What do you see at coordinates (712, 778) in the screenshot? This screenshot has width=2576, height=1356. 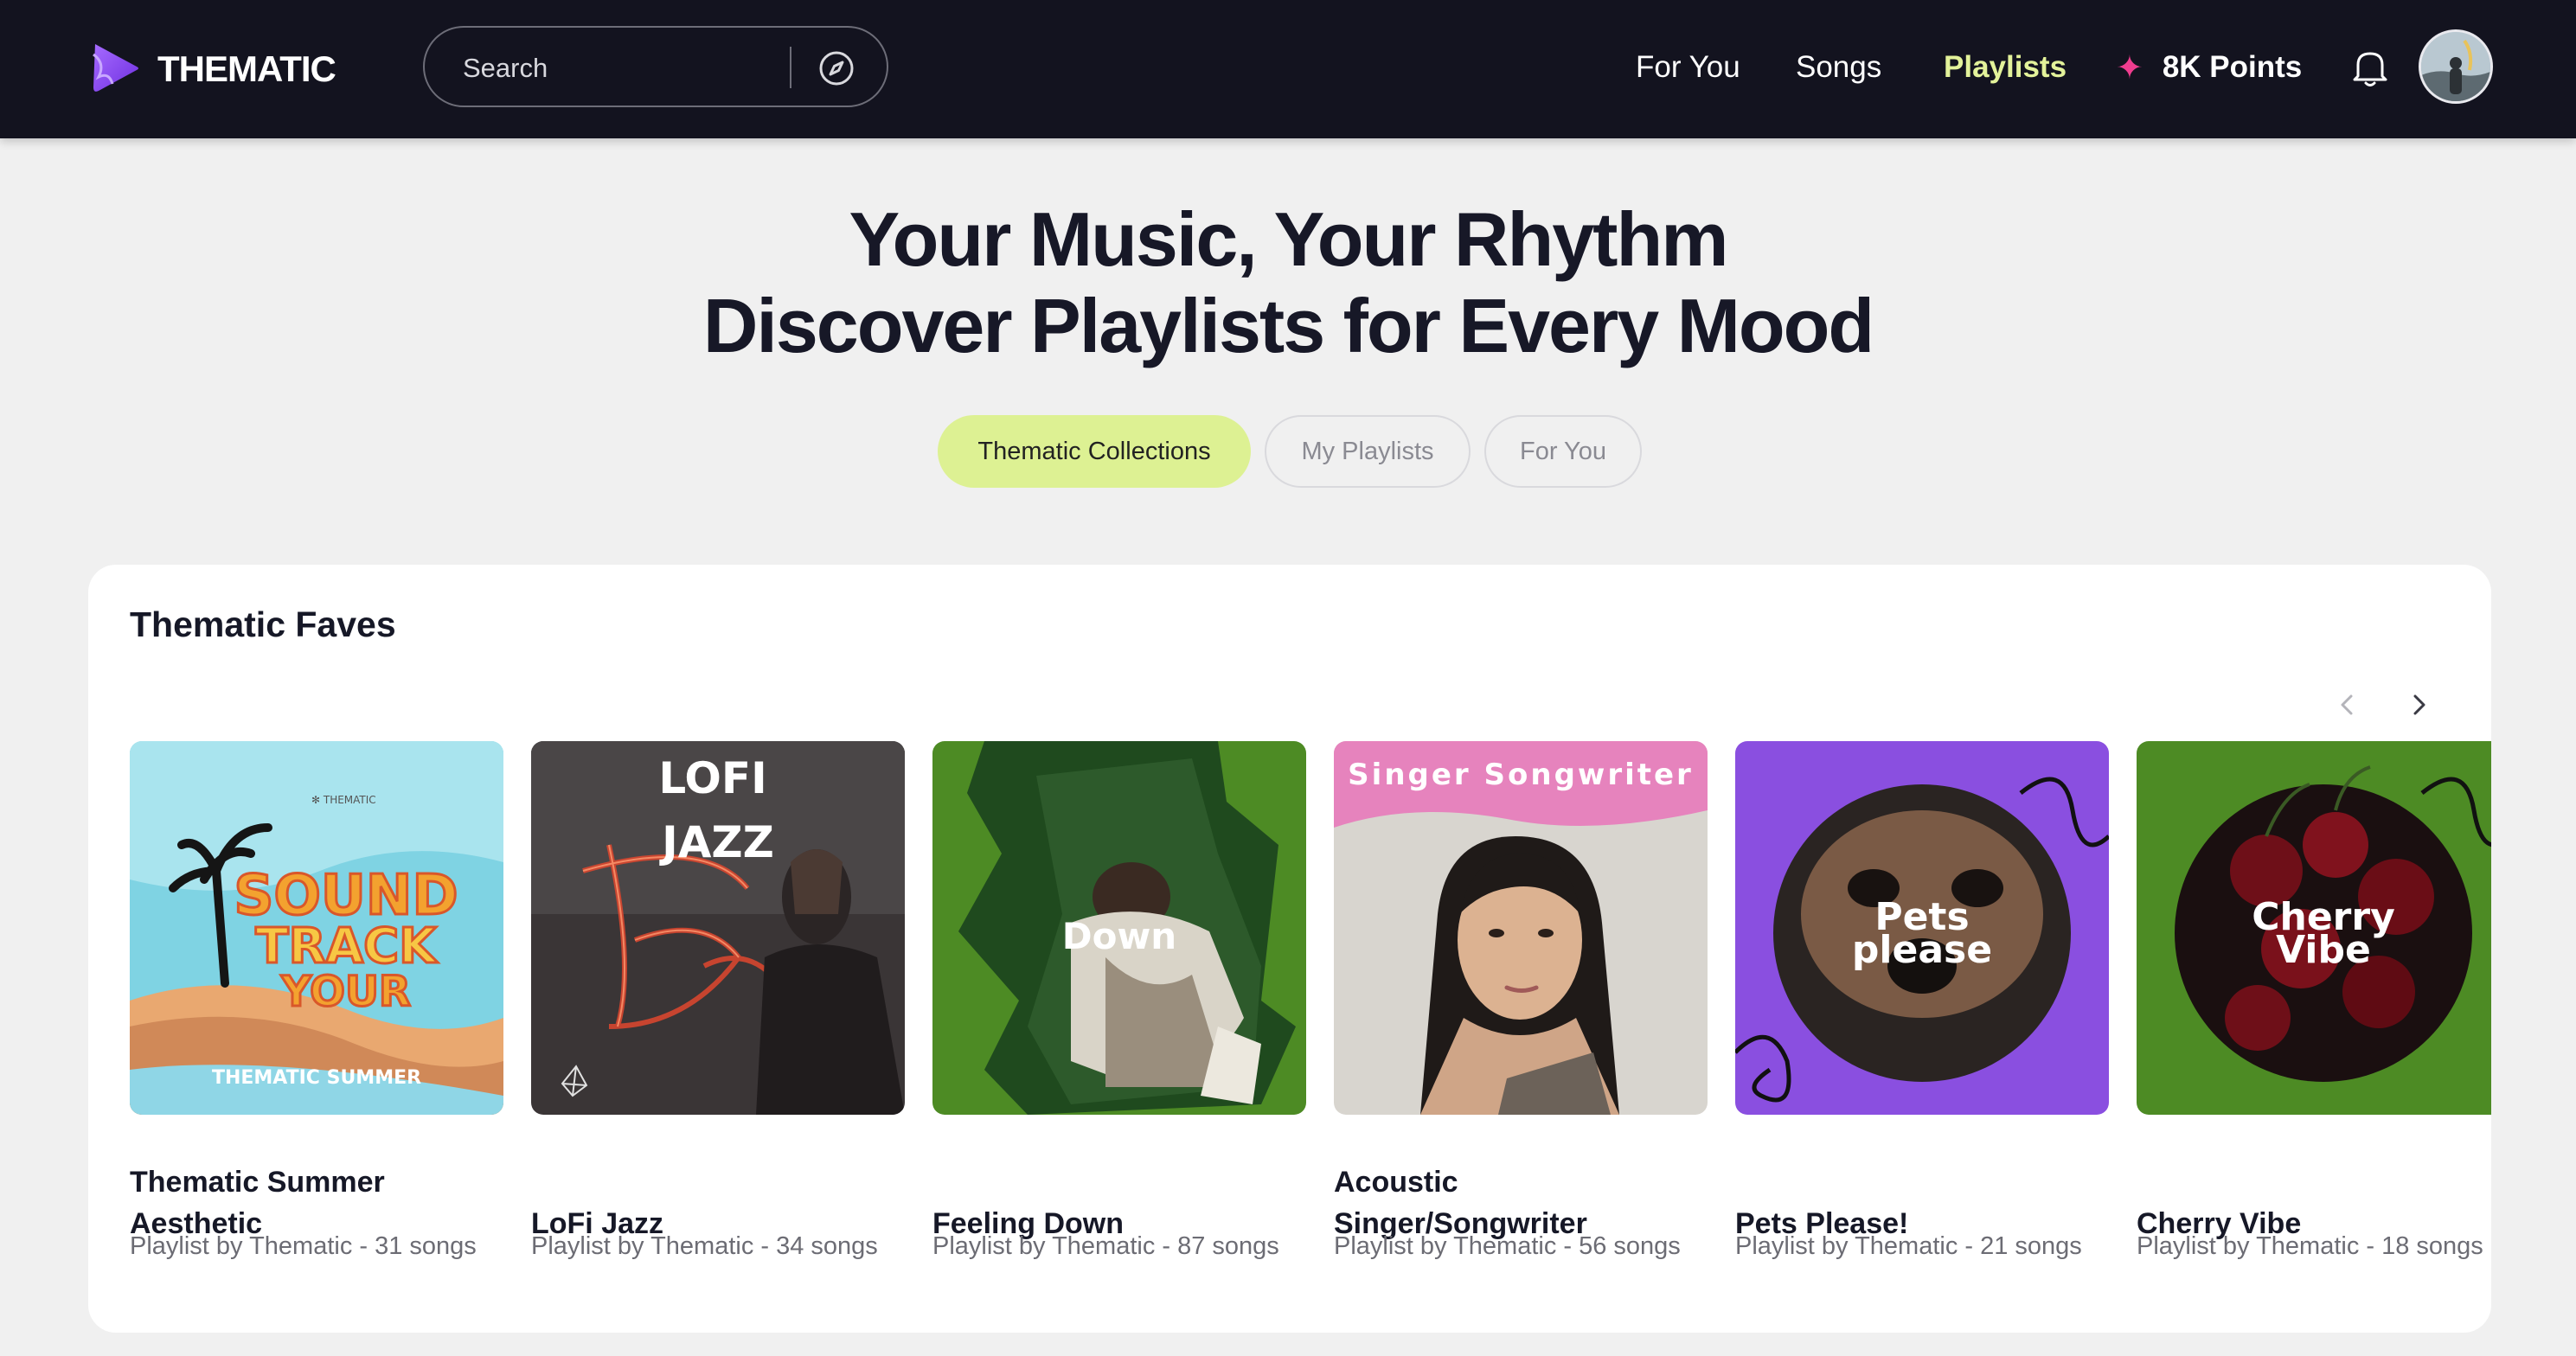 I see `svg-text: LOFI` at bounding box center [712, 778].